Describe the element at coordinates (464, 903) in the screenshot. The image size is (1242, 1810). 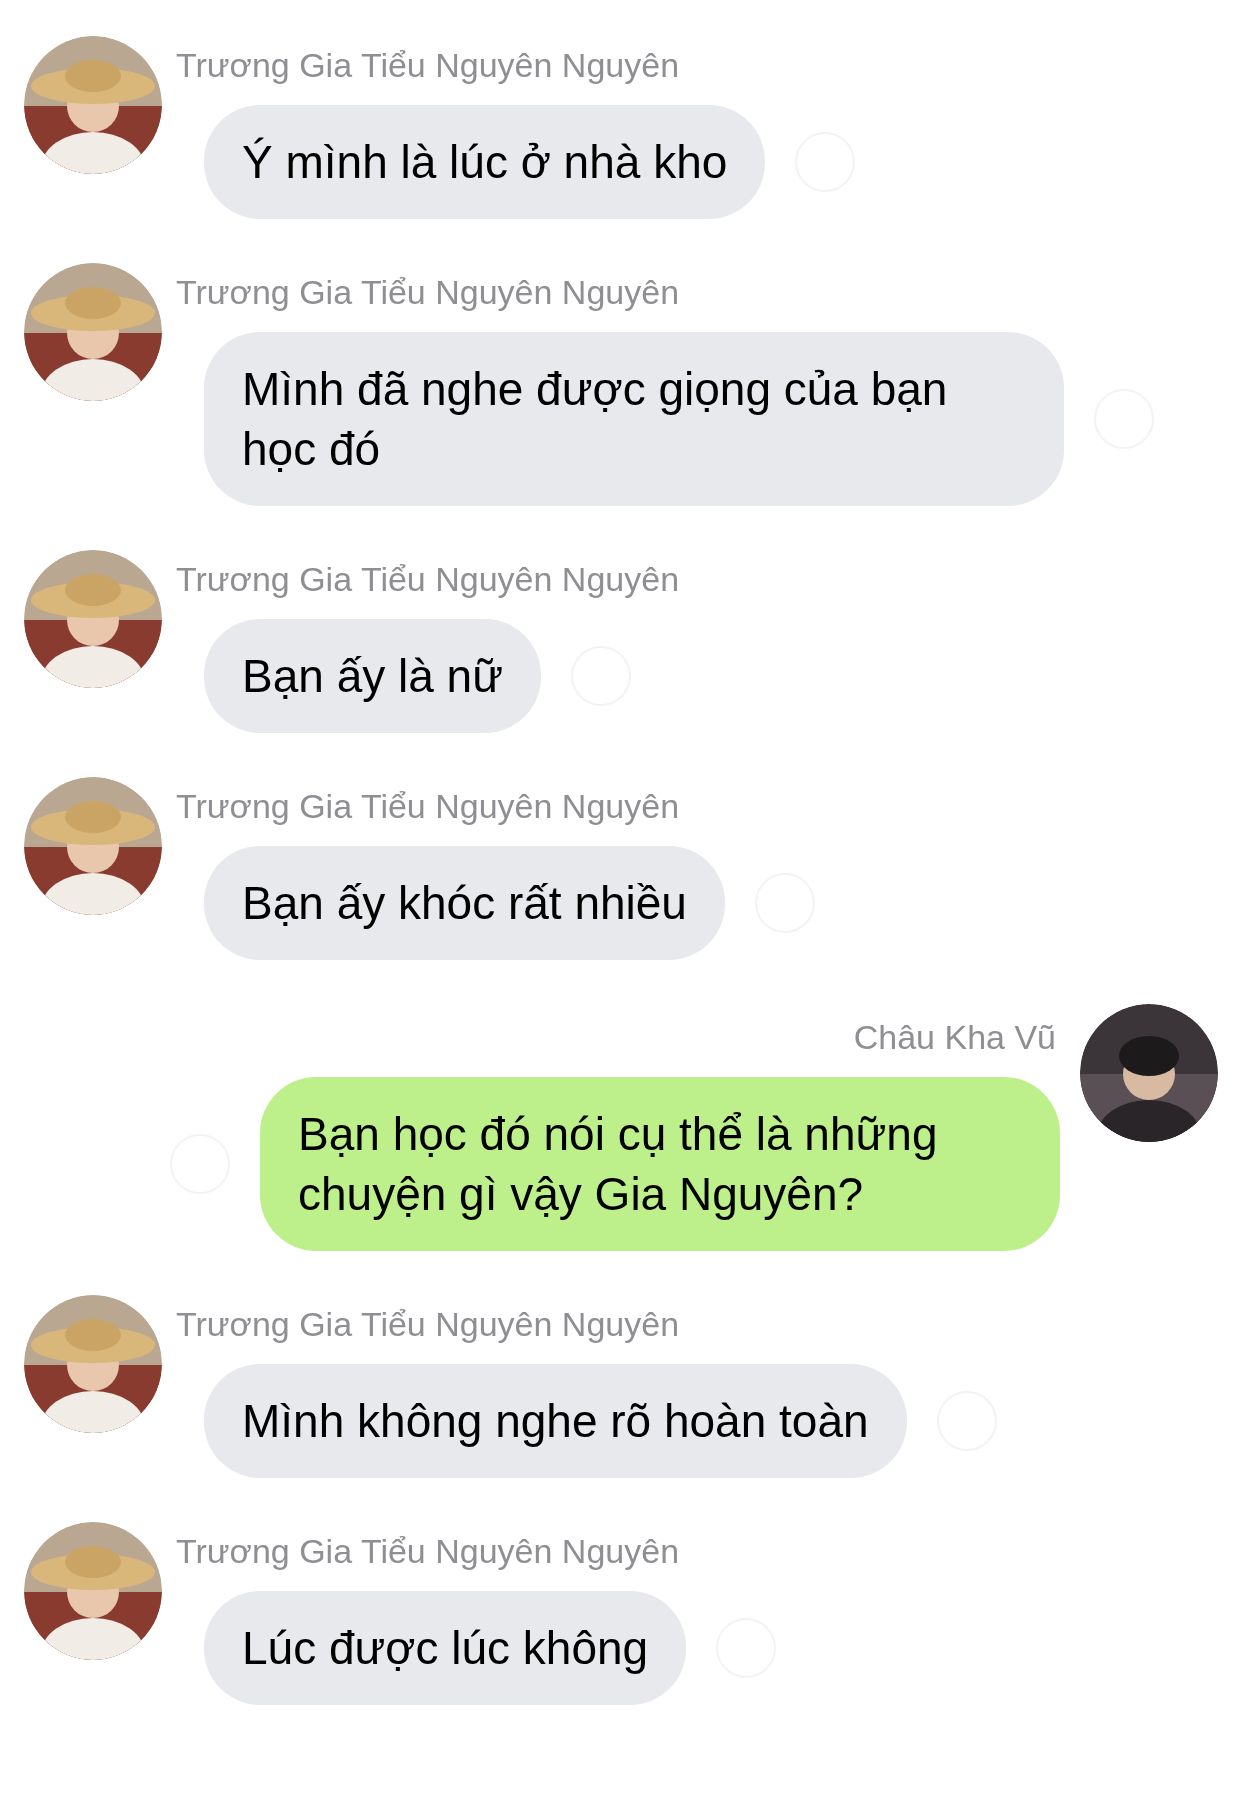
I see `message-bubble: Bạn ấy khóc rất nhiều` at that location.